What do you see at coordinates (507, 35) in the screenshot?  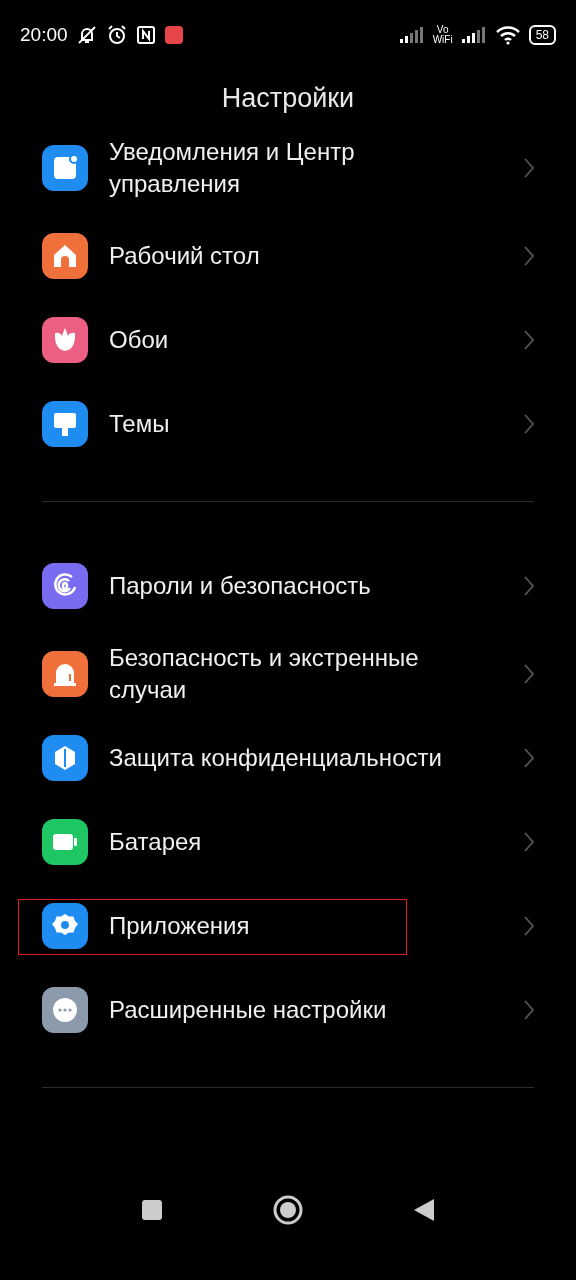 I see `wifi-icon` at bounding box center [507, 35].